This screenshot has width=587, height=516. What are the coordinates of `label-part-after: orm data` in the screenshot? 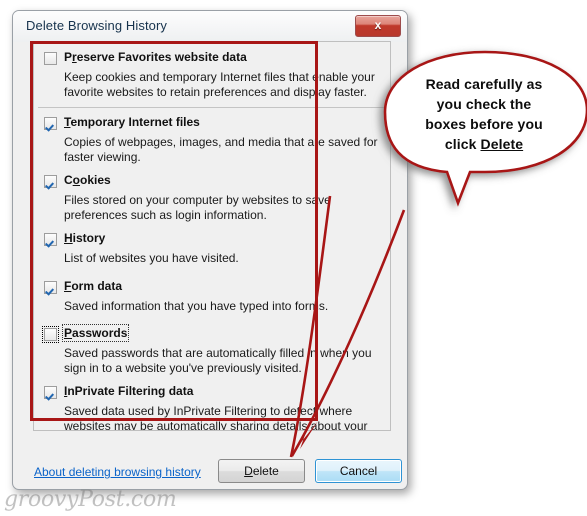 It's located at (97, 285).